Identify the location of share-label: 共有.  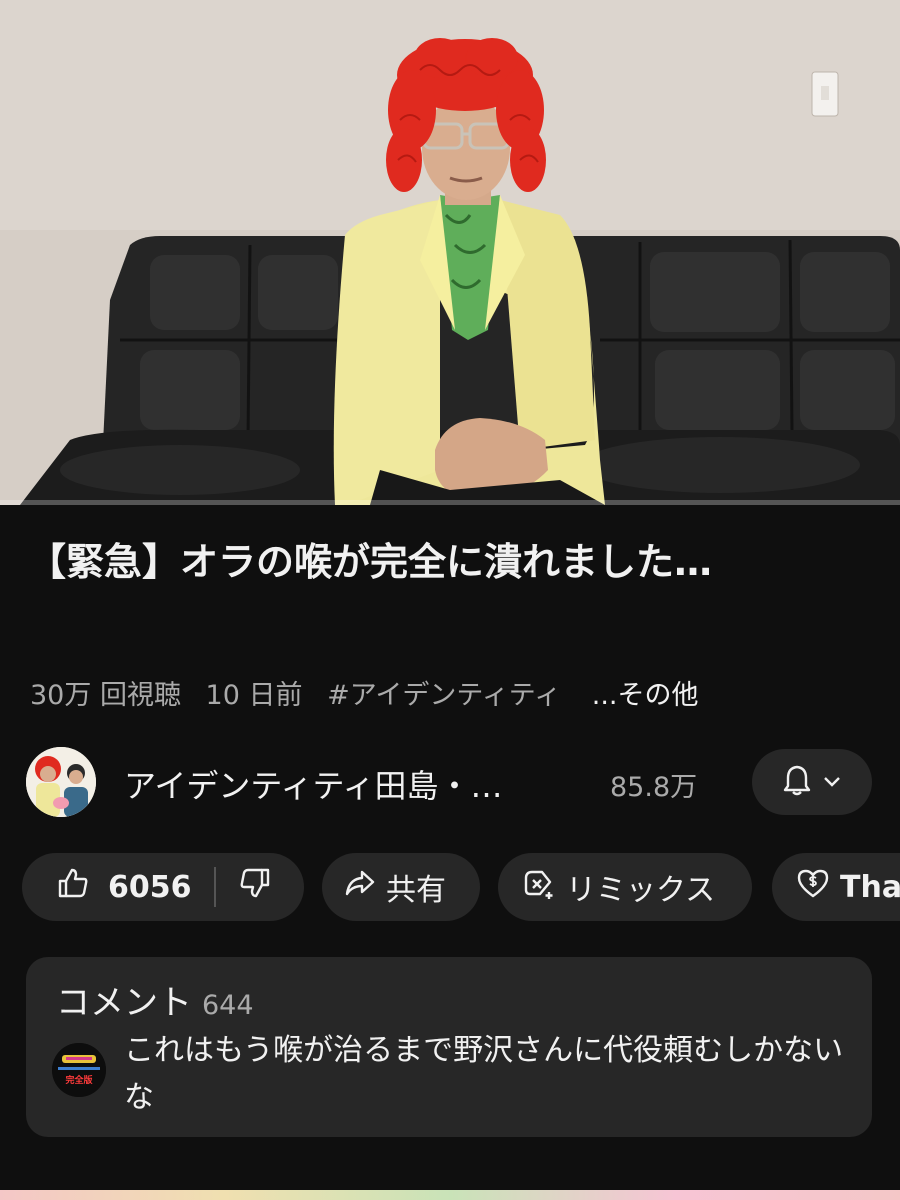
(416, 890).